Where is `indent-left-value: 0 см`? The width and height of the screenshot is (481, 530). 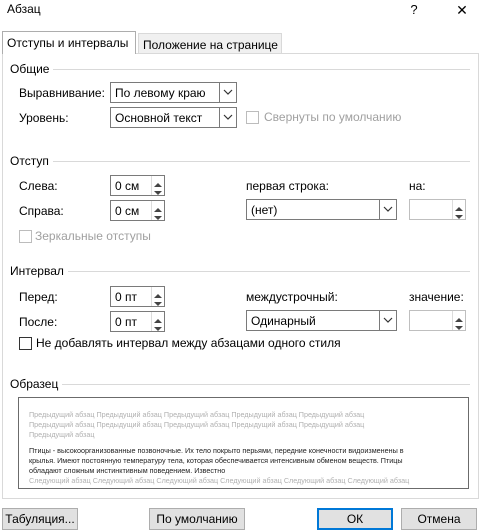
indent-left-value: 0 см is located at coordinates (127, 186).